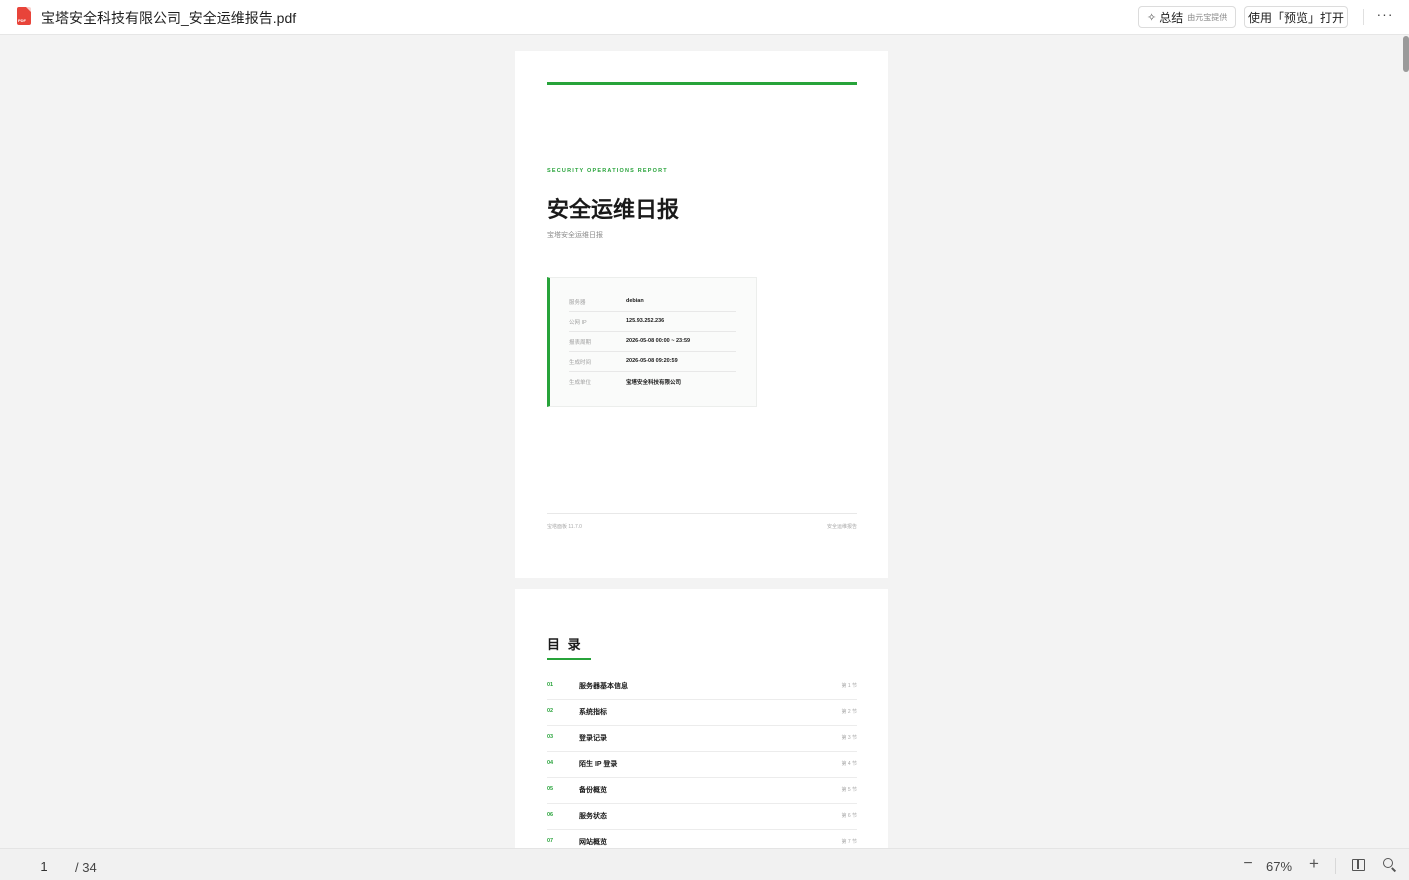 This screenshot has height=880, width=1409. Describe the element at coordinates (593, 790) in the screenshot. I see `toc-entry-name: 备份概览` at that location.